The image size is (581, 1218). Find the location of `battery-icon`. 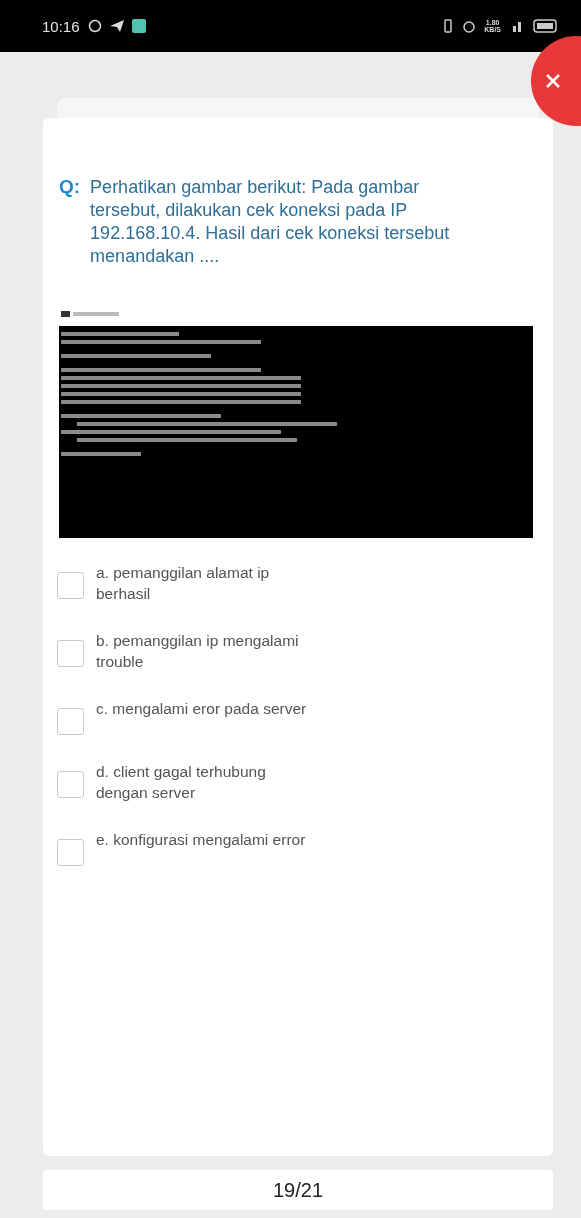

battery-icon is located at coordinates (546, 26).